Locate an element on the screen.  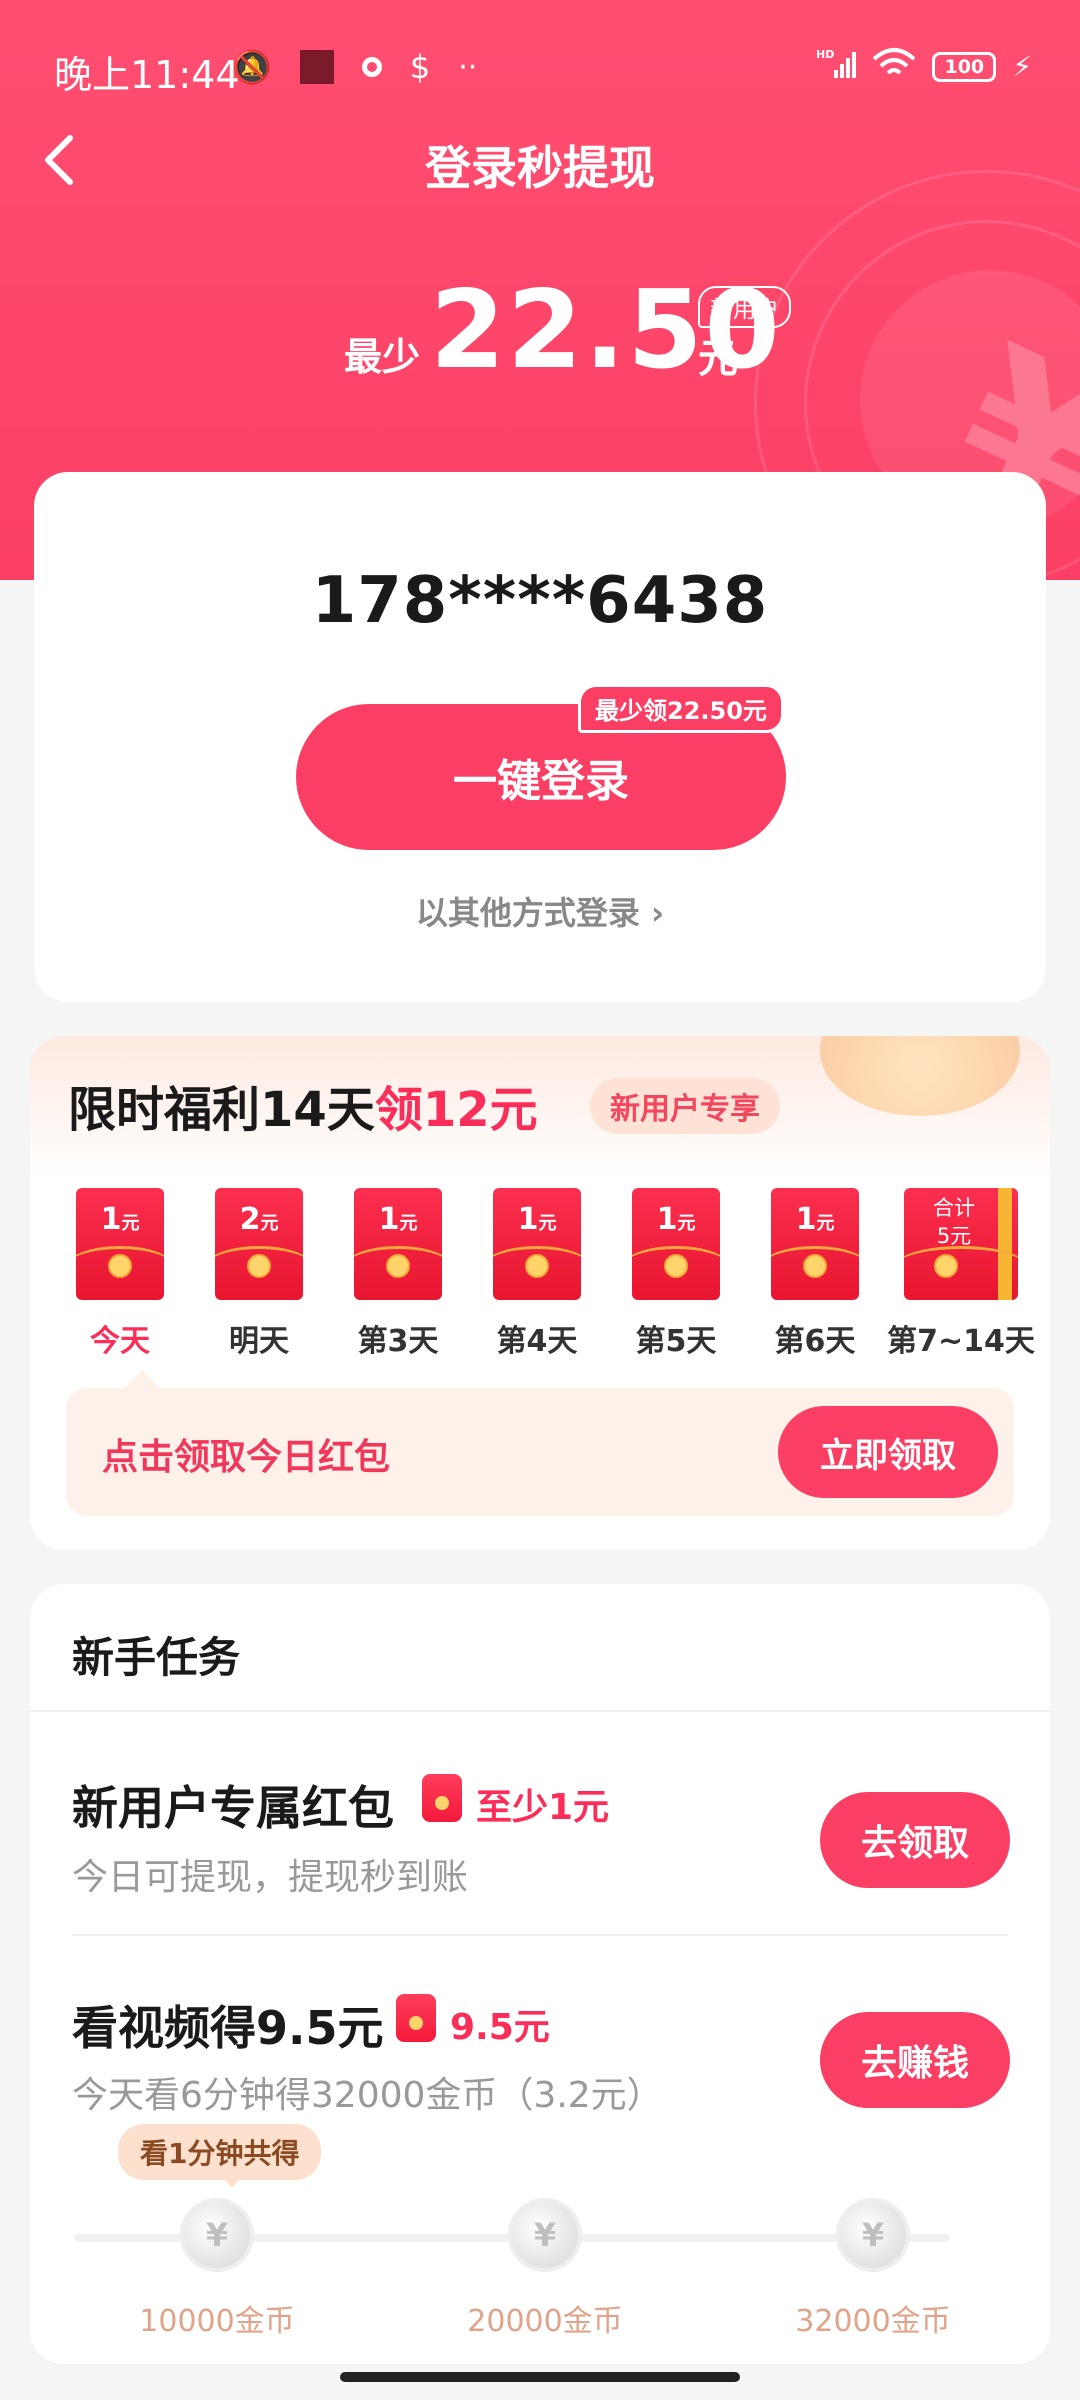
milestone-label: 32000金币 is located at coordinates (873, 2321).